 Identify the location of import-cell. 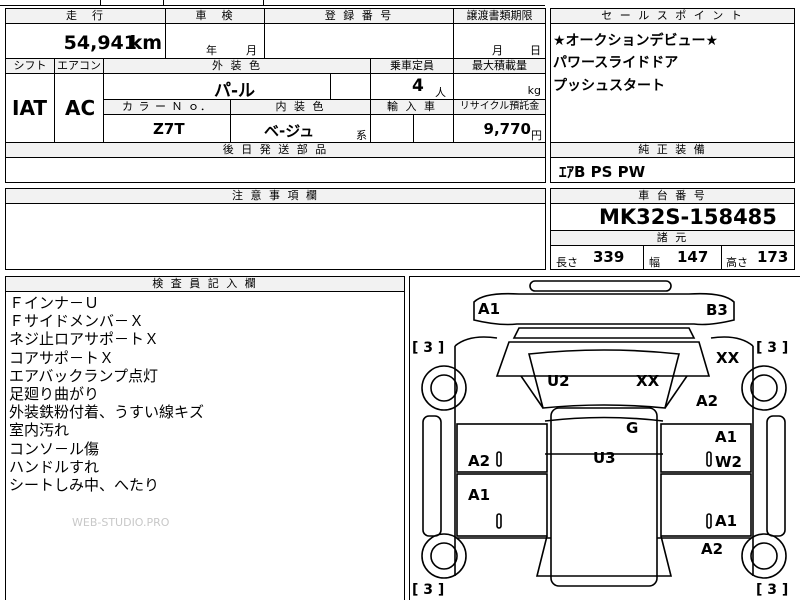
(412, 128).